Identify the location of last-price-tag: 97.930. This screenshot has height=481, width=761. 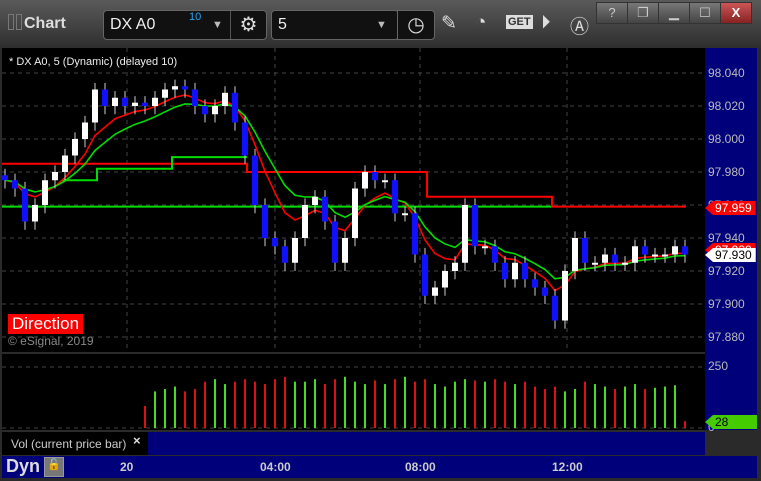
(730, 255).